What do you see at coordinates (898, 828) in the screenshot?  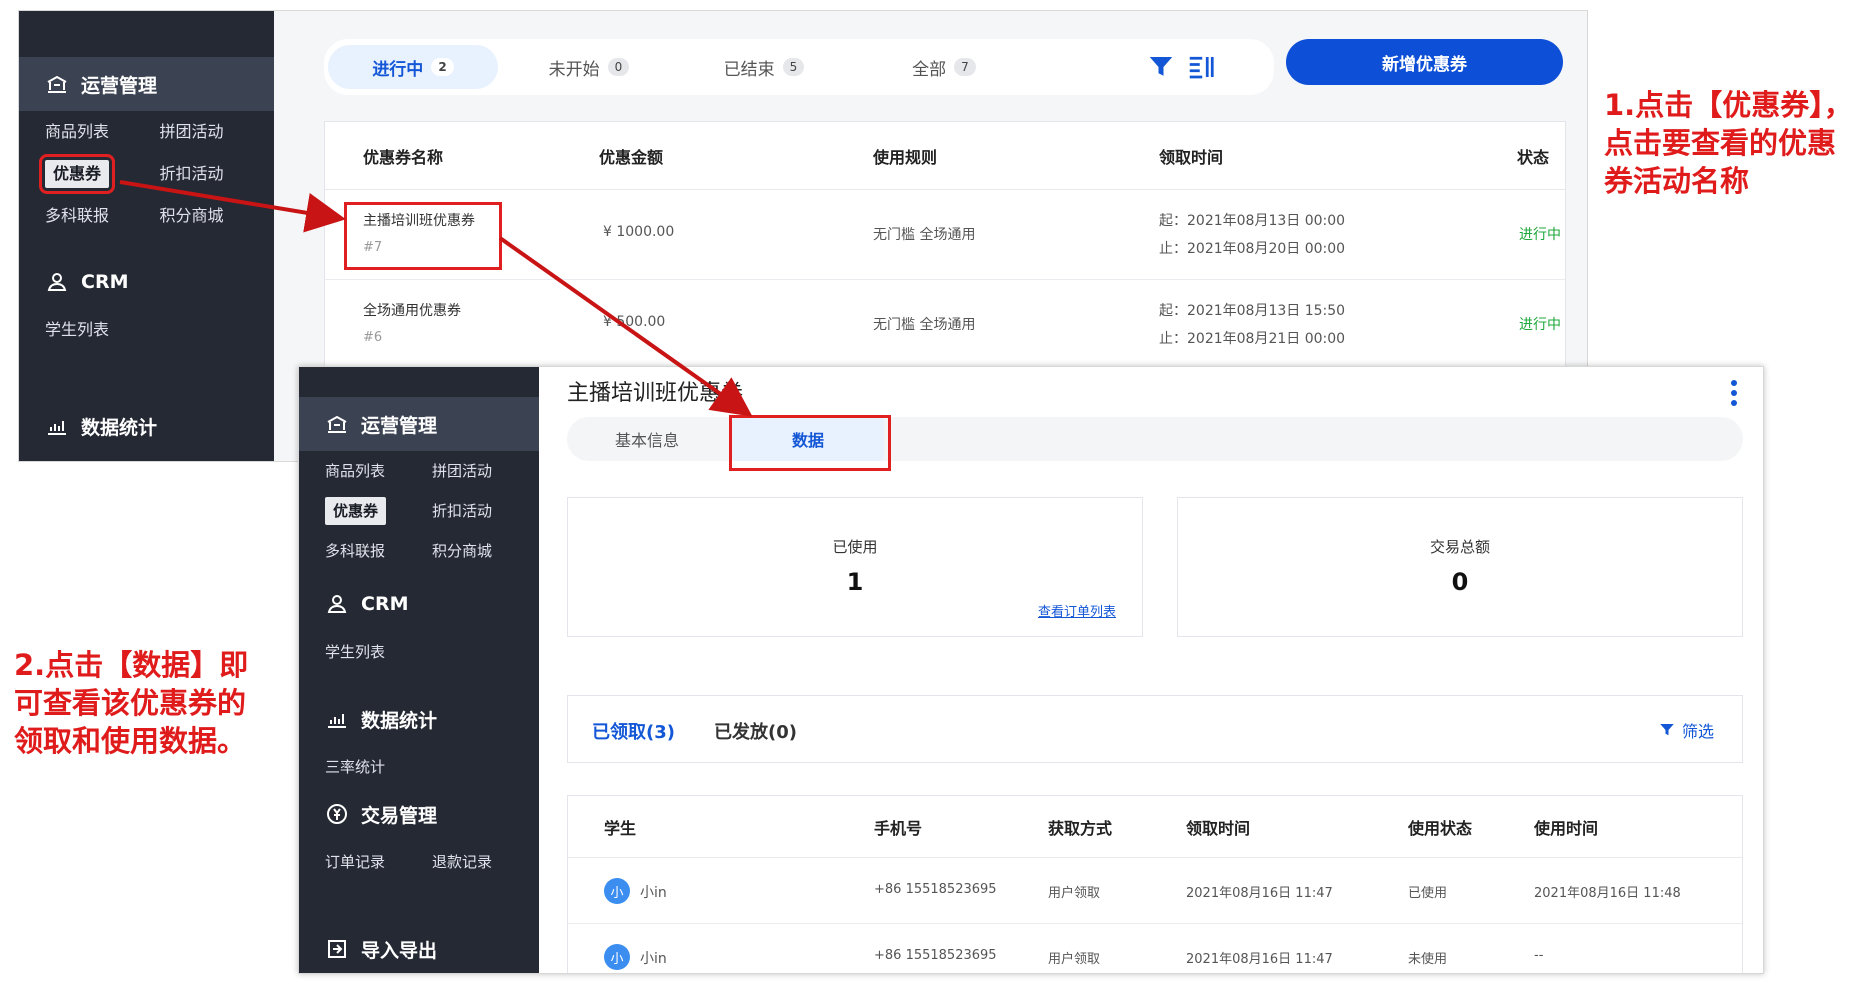 I see `col-phone: 手机号` at bounding box center [898, 828].